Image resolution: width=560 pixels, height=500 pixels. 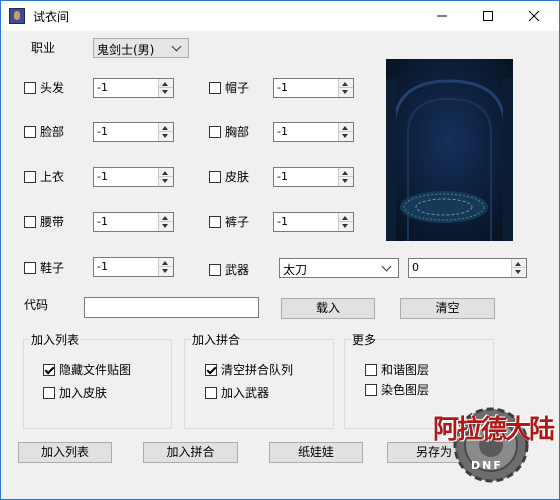 What do you see at coordinates (259, 380) in the screenshot?
I see `group-add-merge: 加入拼合` at bounding box center [259, 380].